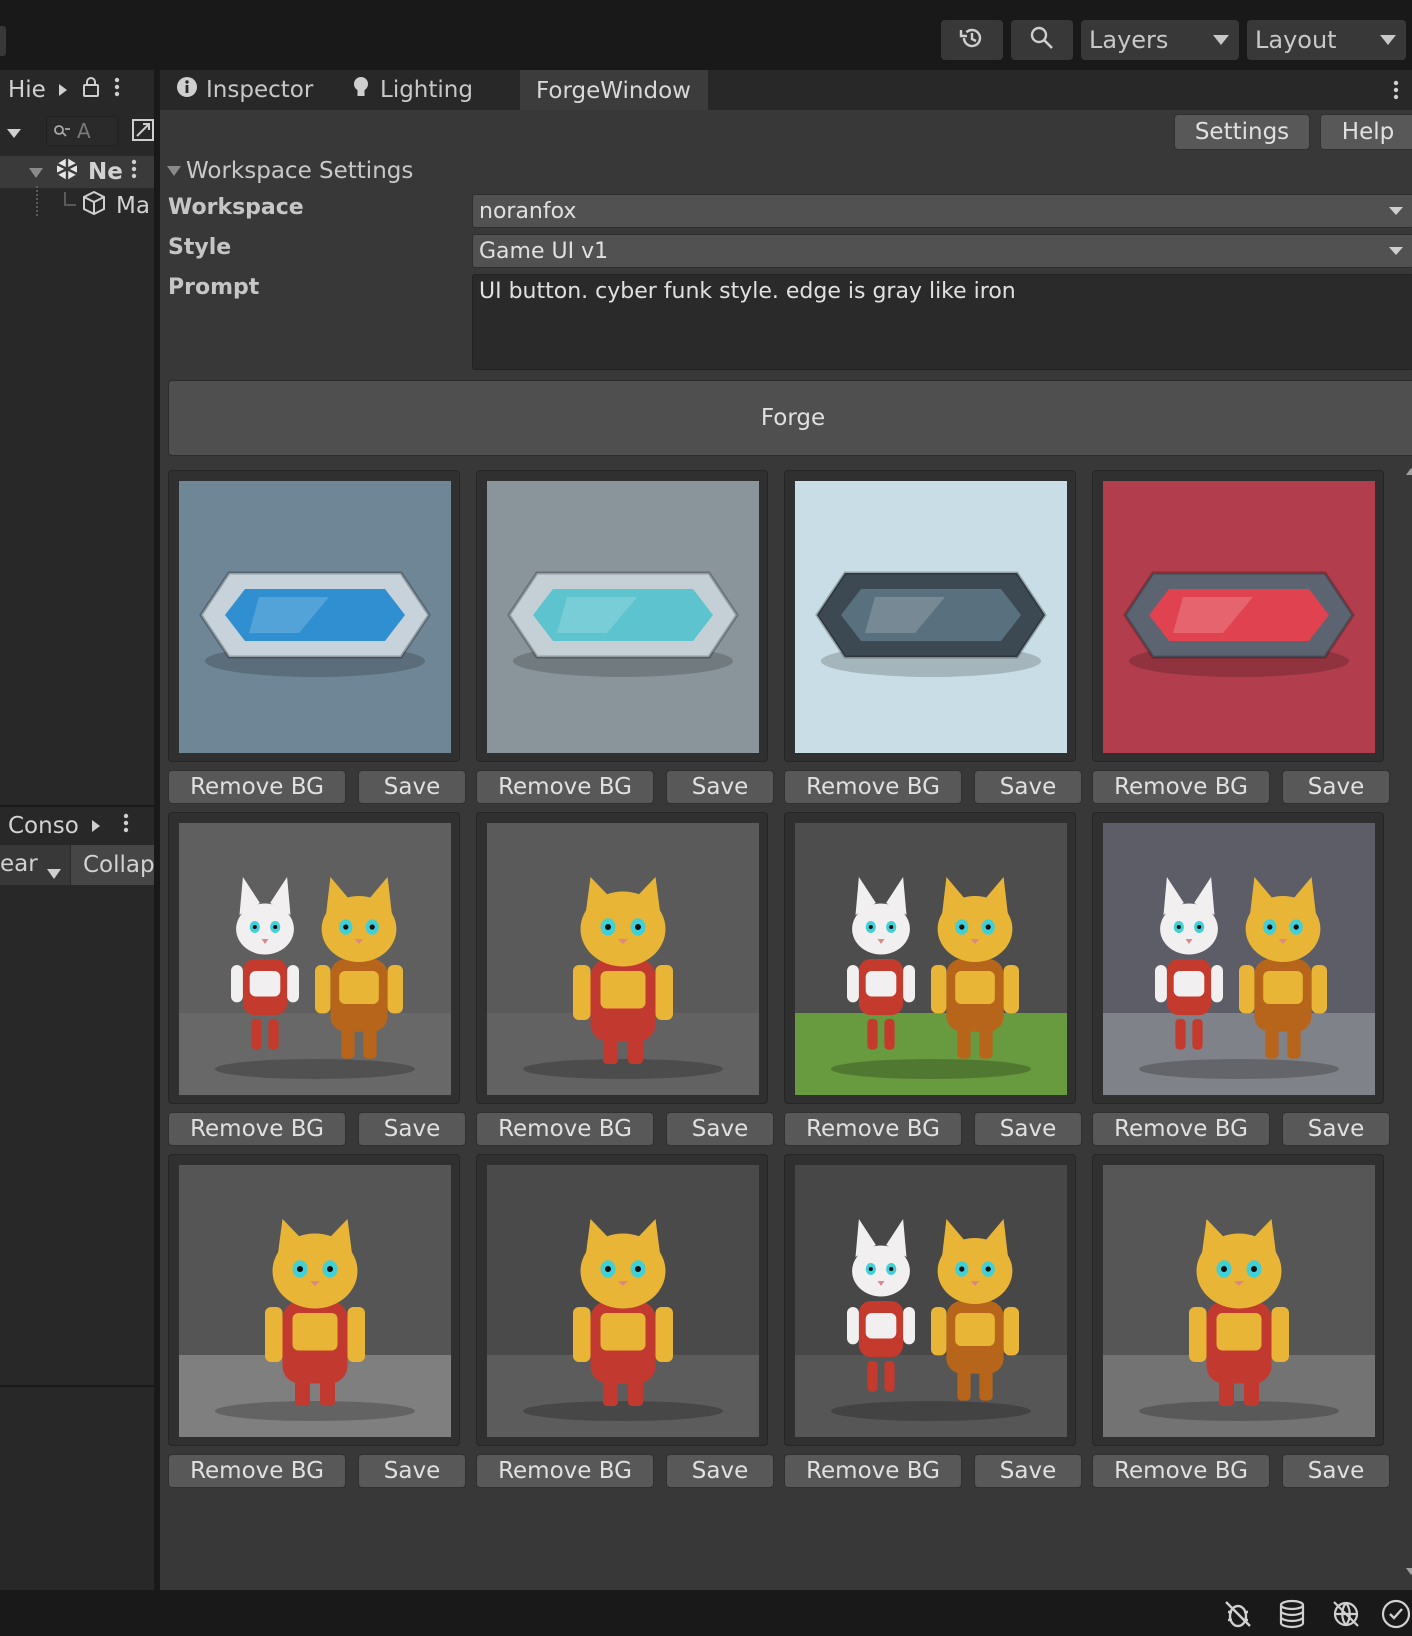 The height and width of the screenshot is (1636, 1412). I want to click on history-button, so click(972, 40).